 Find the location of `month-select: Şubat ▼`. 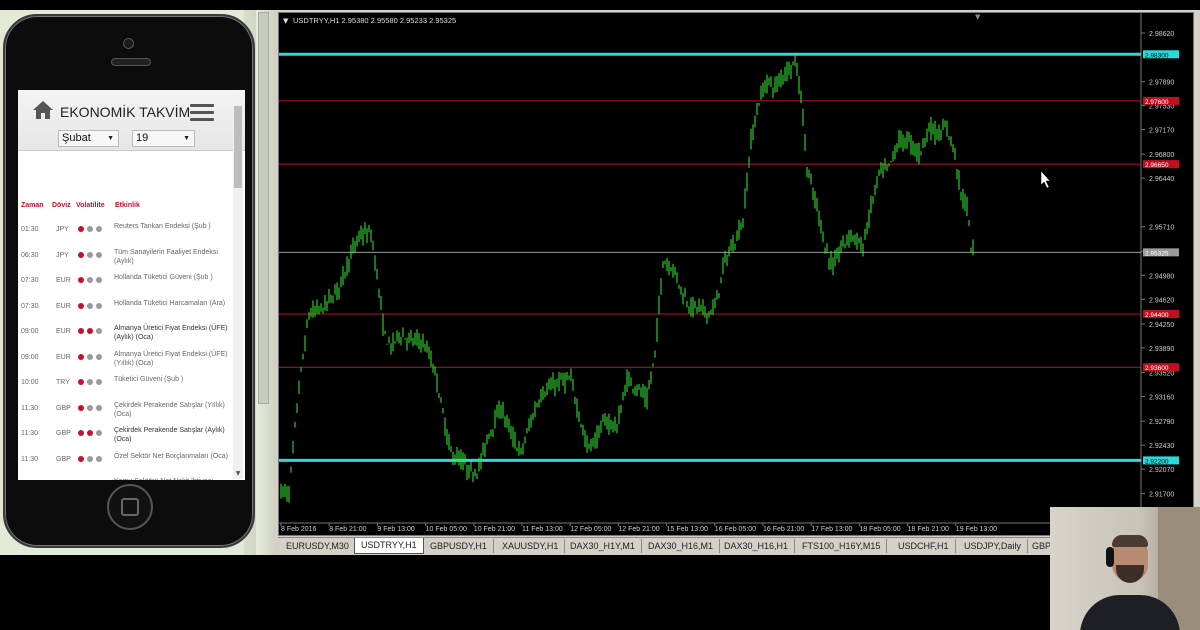

month-select: Şubat ▼ is located at coordinates (88, 138).